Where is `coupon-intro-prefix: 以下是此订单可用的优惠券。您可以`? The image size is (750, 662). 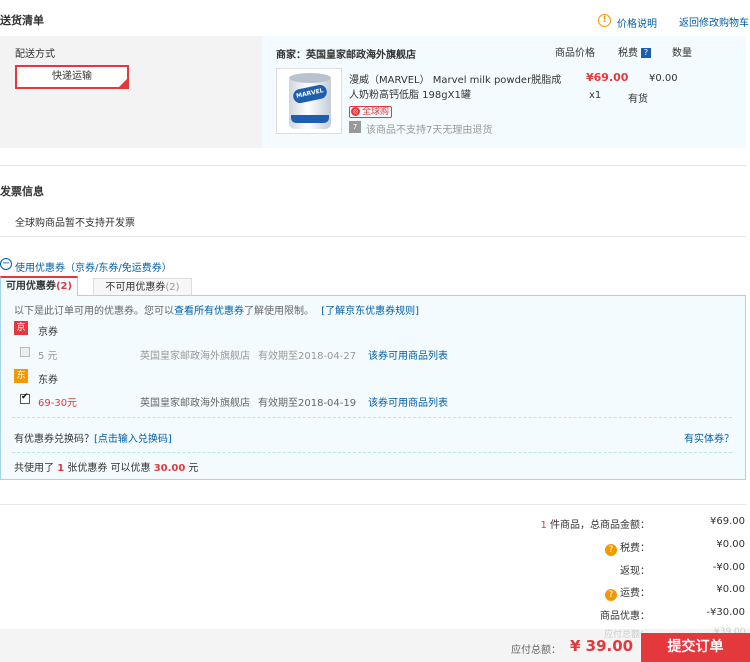 coupon-intro-prefix: 以下是此订单可用的优惠券。您可以 is located at coordinates (94, 311).